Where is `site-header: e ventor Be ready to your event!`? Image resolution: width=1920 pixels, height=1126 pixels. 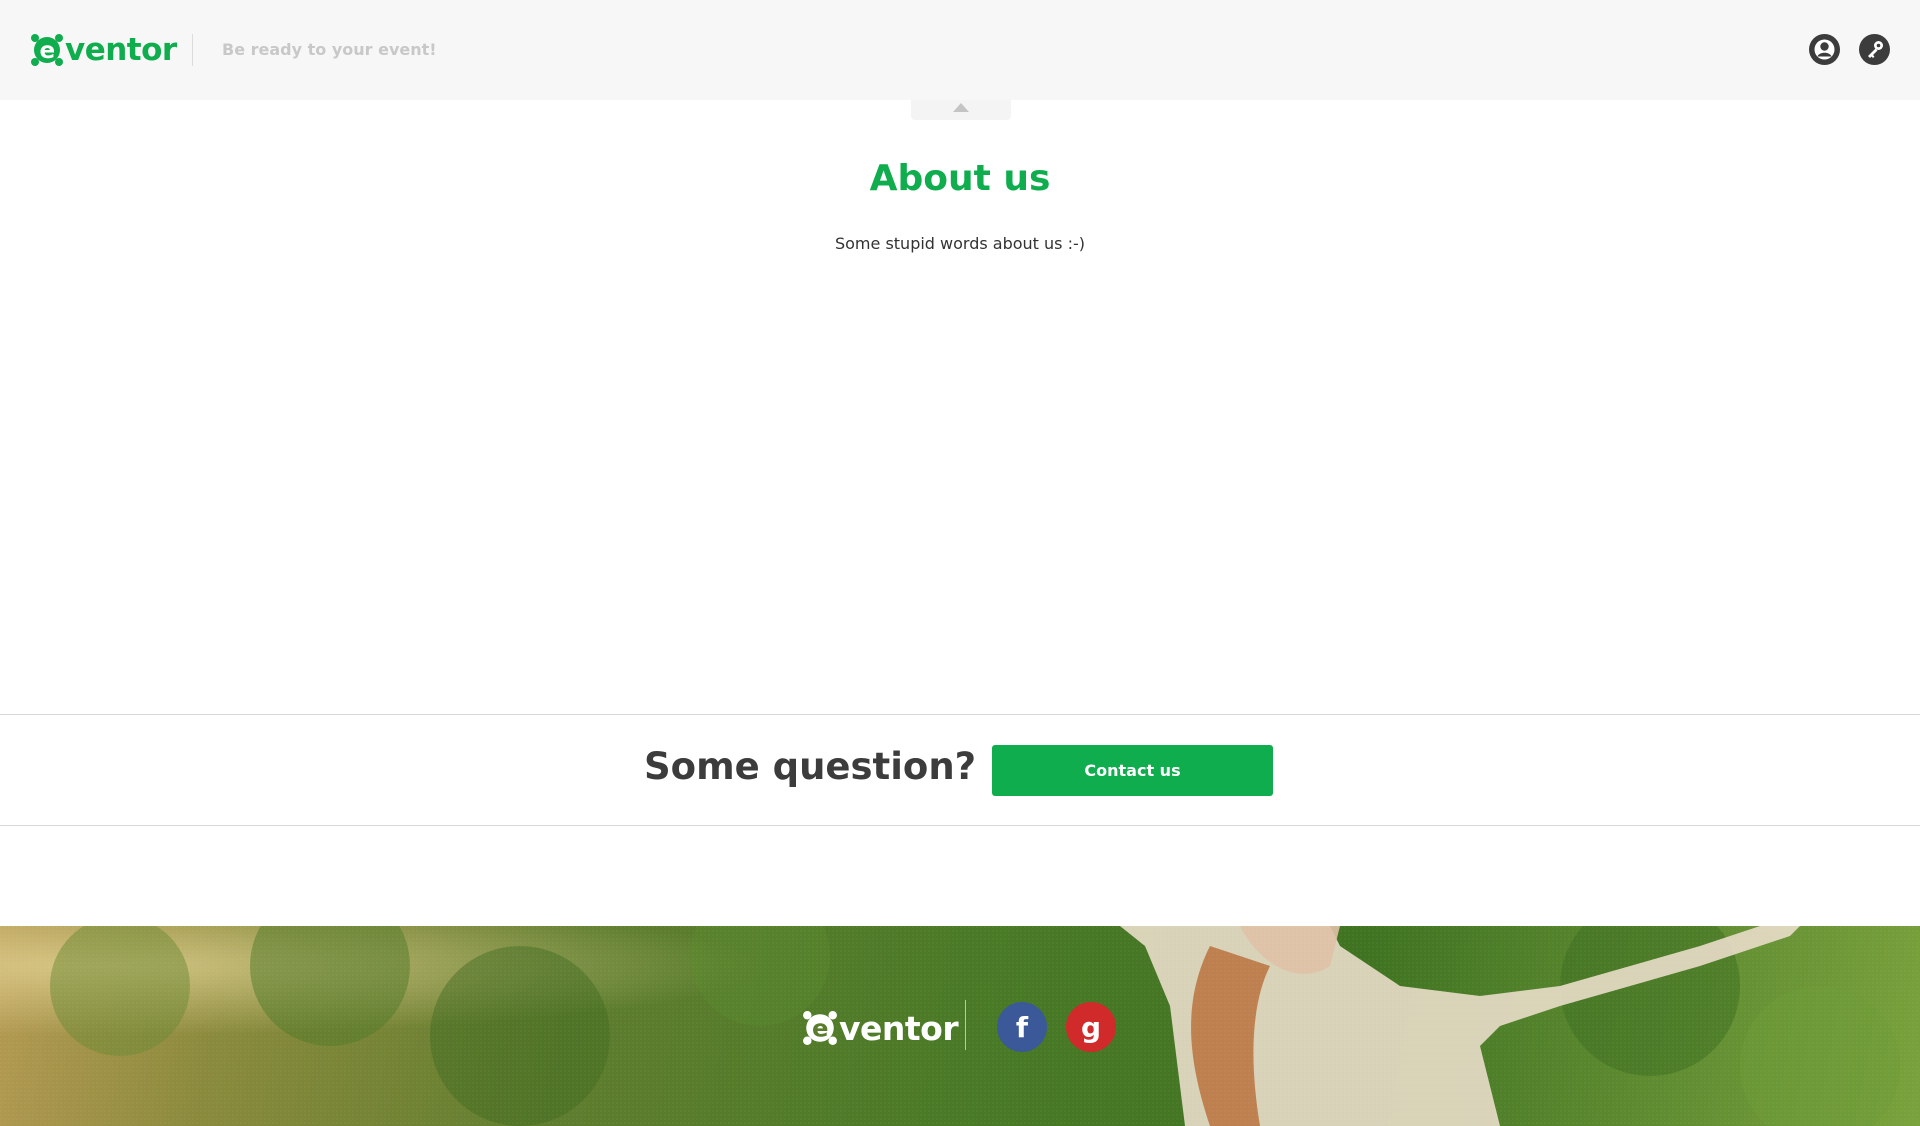 site-header: e ventor Be ready to your event! is located at coordinates (960, 50).